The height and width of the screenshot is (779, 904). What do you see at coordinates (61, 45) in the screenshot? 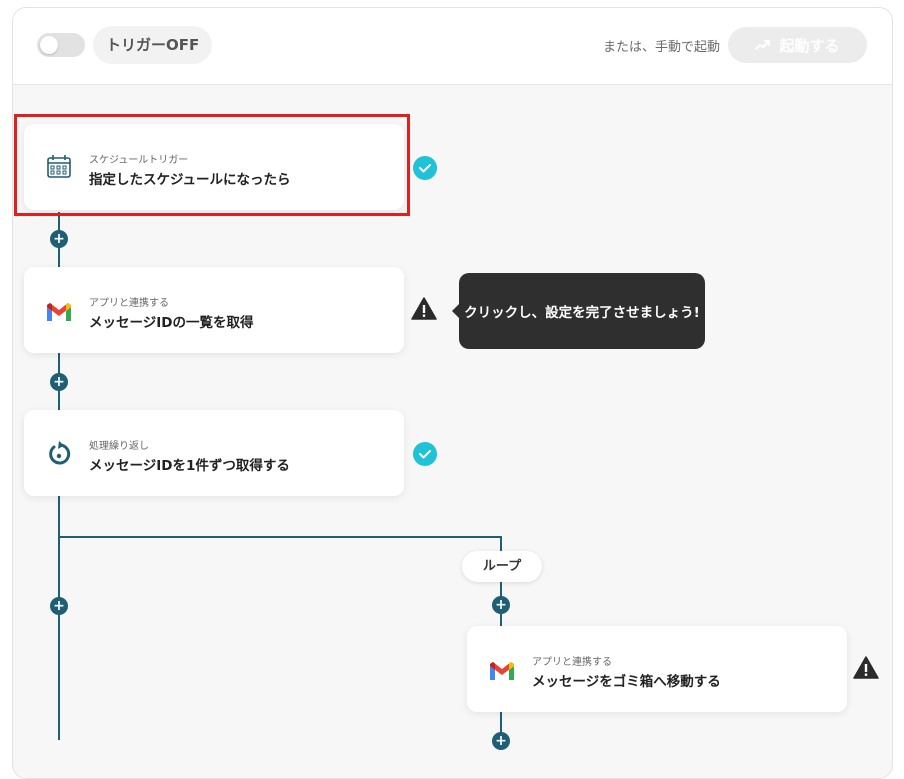
I see `trigger-toggle` at bounding box center [61, 45].